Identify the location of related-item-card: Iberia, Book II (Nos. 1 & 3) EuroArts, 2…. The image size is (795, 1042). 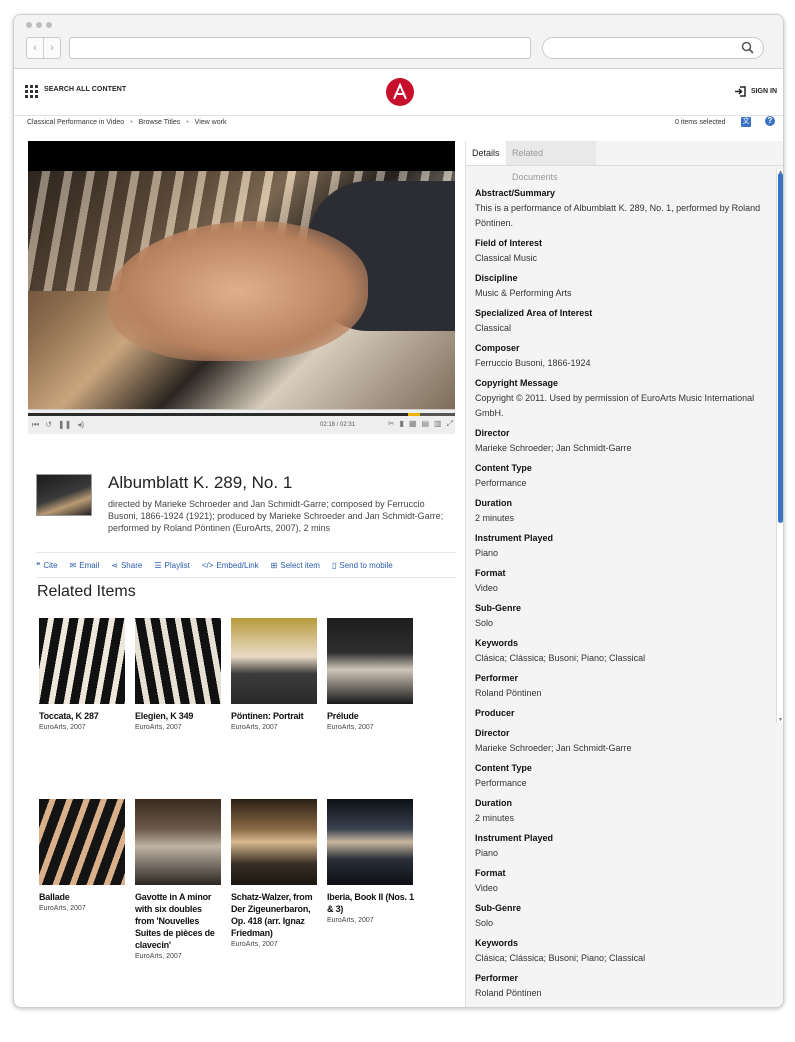
(371, 861).